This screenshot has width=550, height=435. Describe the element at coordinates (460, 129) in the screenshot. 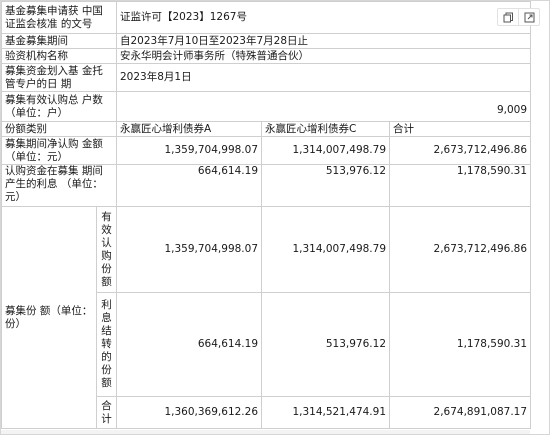

I see `total-header: 合计` at that location.